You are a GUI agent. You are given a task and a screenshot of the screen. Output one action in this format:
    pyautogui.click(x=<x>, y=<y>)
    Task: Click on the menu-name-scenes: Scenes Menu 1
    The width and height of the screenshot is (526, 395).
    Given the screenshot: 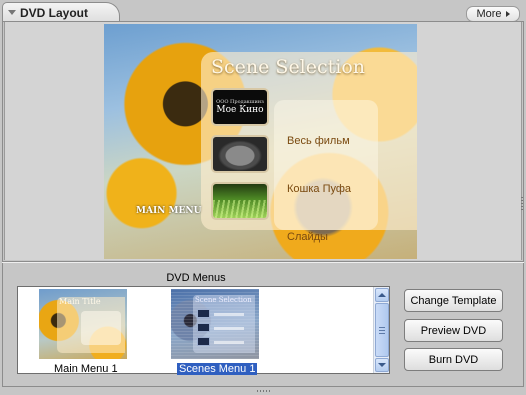 What is the action you would take?
    pyautogui.click(x=217, y=369)
    